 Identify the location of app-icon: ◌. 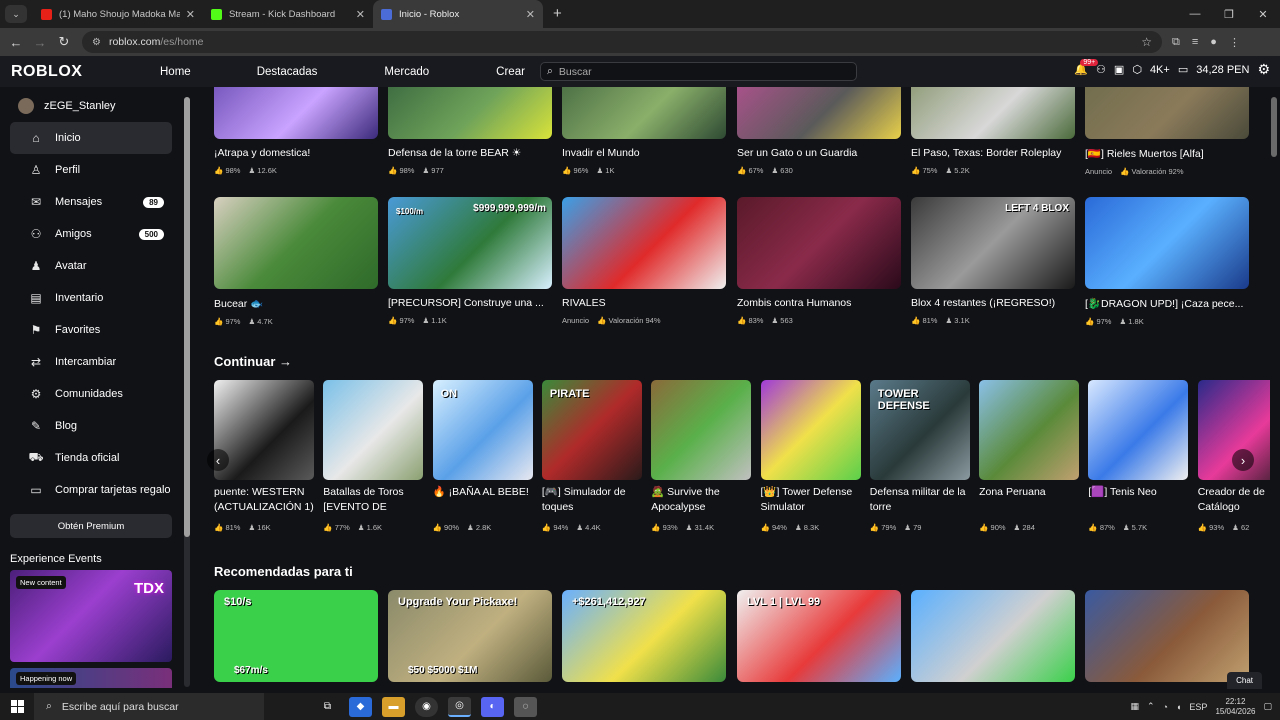
(525, 706).